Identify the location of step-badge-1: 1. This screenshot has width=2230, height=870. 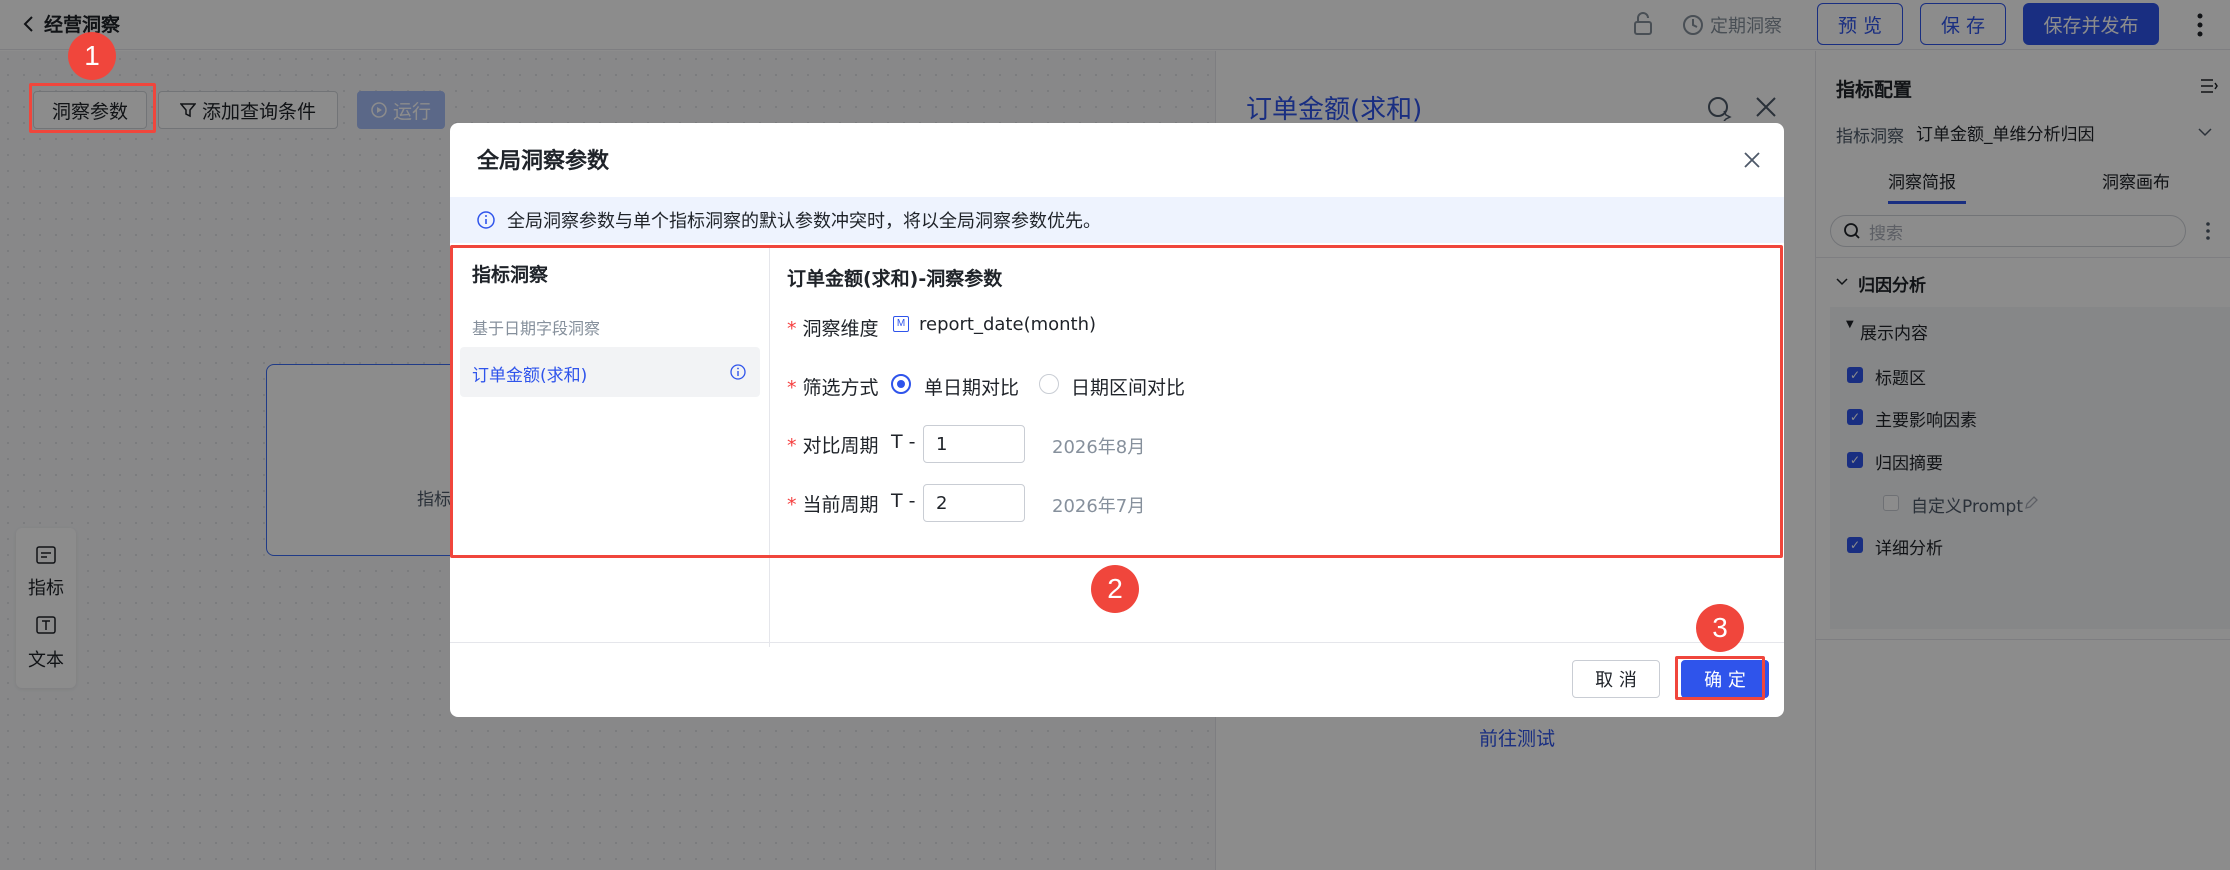
(92, 56).